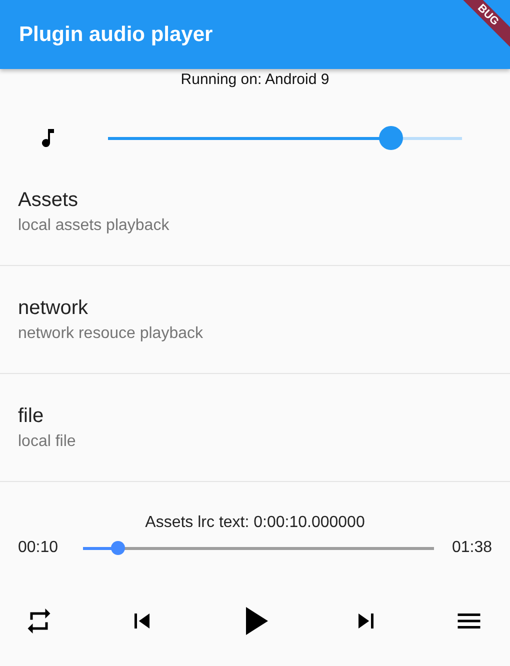  Describe the element at coordinates (255, 522) in the screenshot. I see `lyrics-text: Assets lrc text: 0:00:10.000000` at that location.